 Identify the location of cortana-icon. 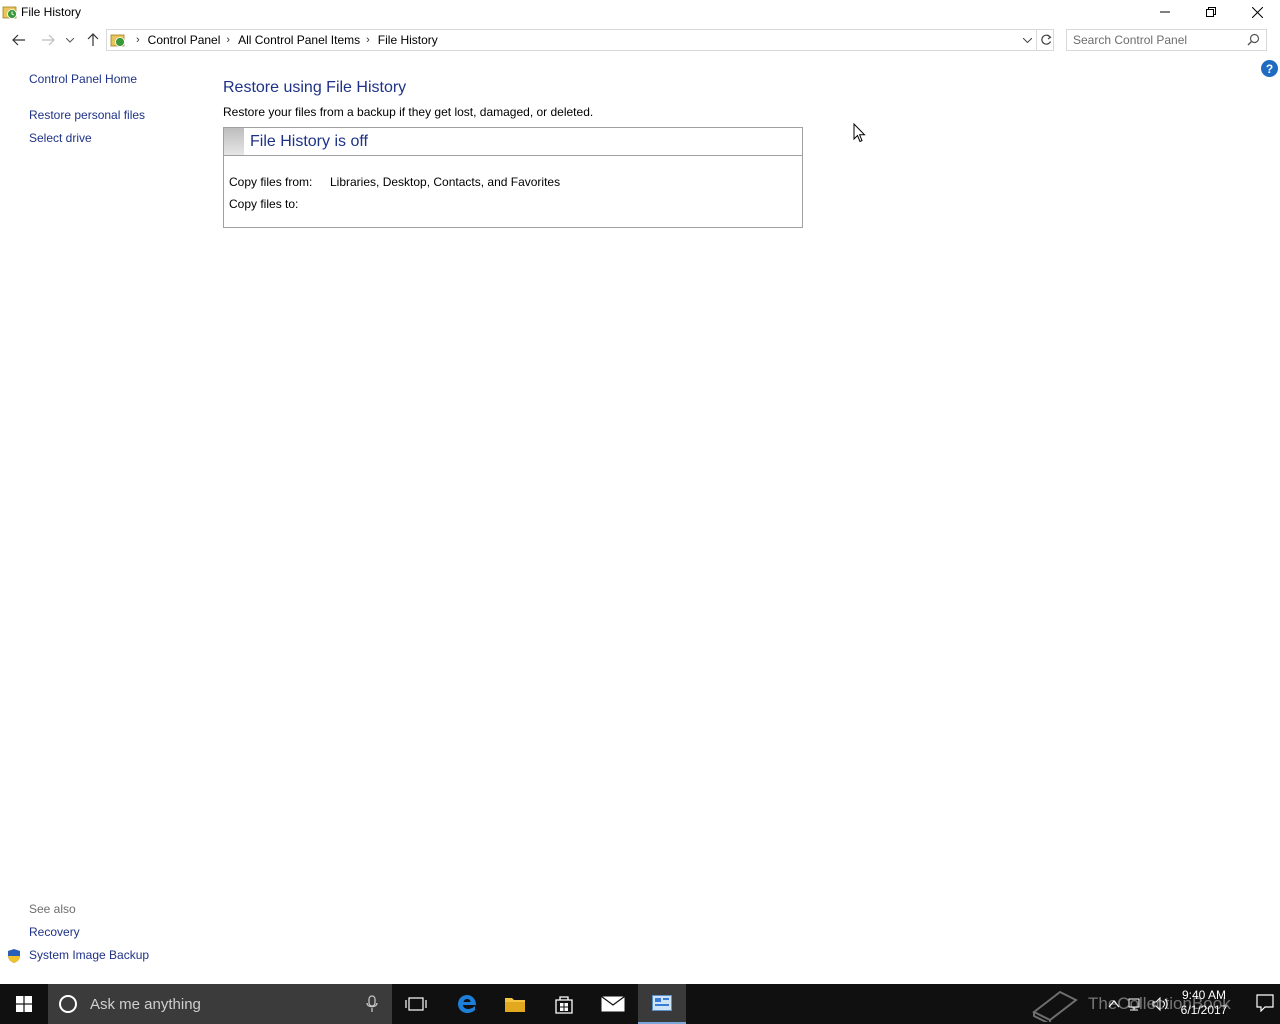
(68, 1004).